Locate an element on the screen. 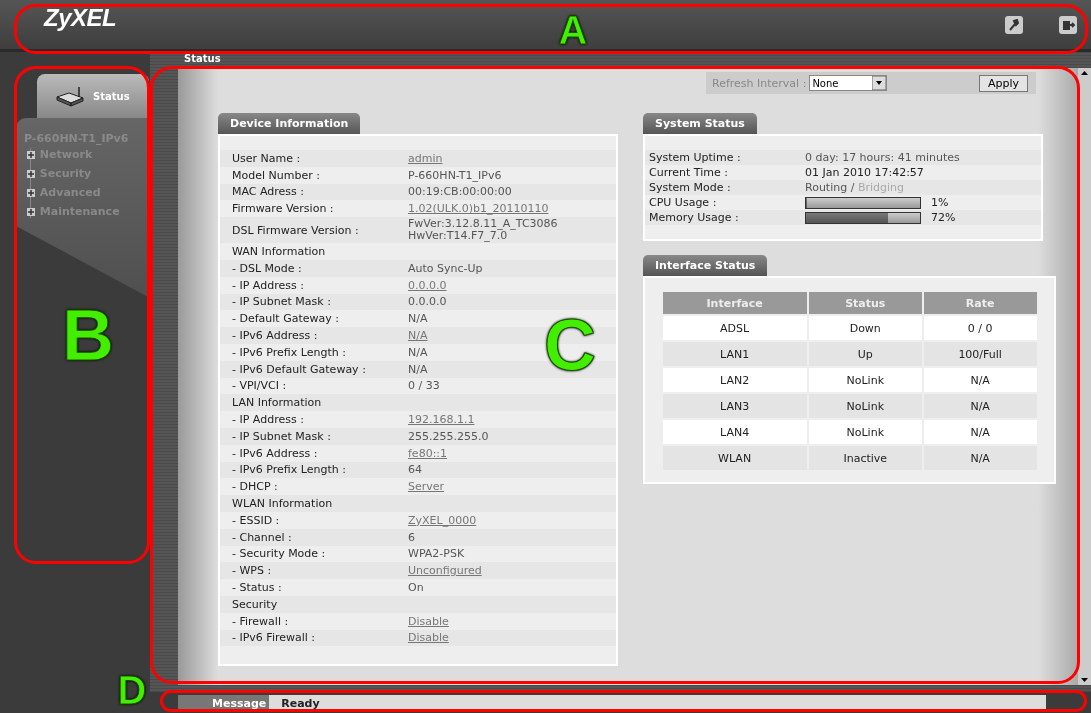 The height and width of the screenshot is (713, 1091). field-label: System Uptime : is located at coordinates (695, 157).